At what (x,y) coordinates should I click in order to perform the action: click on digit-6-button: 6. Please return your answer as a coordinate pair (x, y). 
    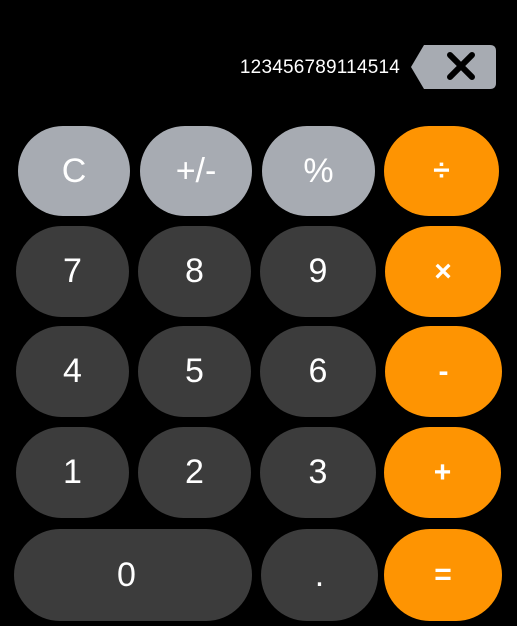
    Looking at the image, I should click on (318, 371).